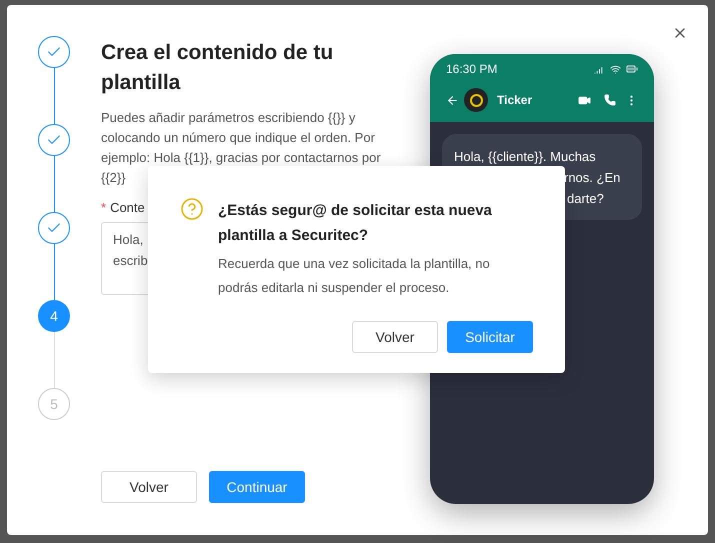 The image size is (715, 543). I want to click on page-title: Crea el contenido de tu plantilla, so click(217, 68).